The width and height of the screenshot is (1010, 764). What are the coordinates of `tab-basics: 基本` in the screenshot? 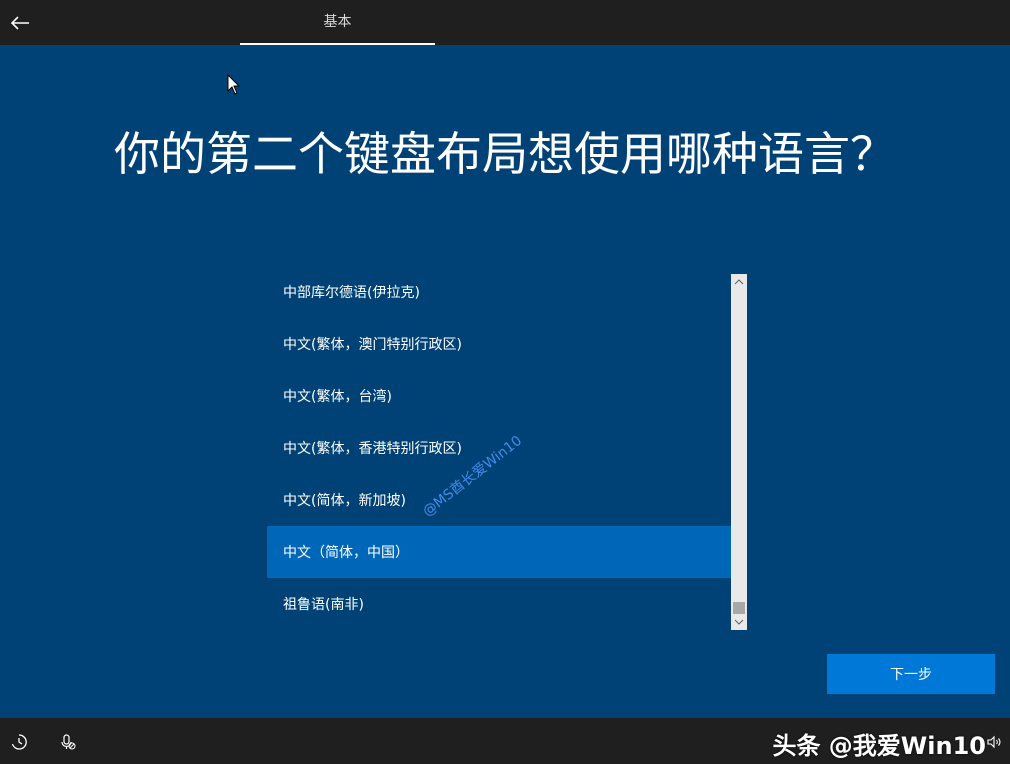 It's located at (337, 22).